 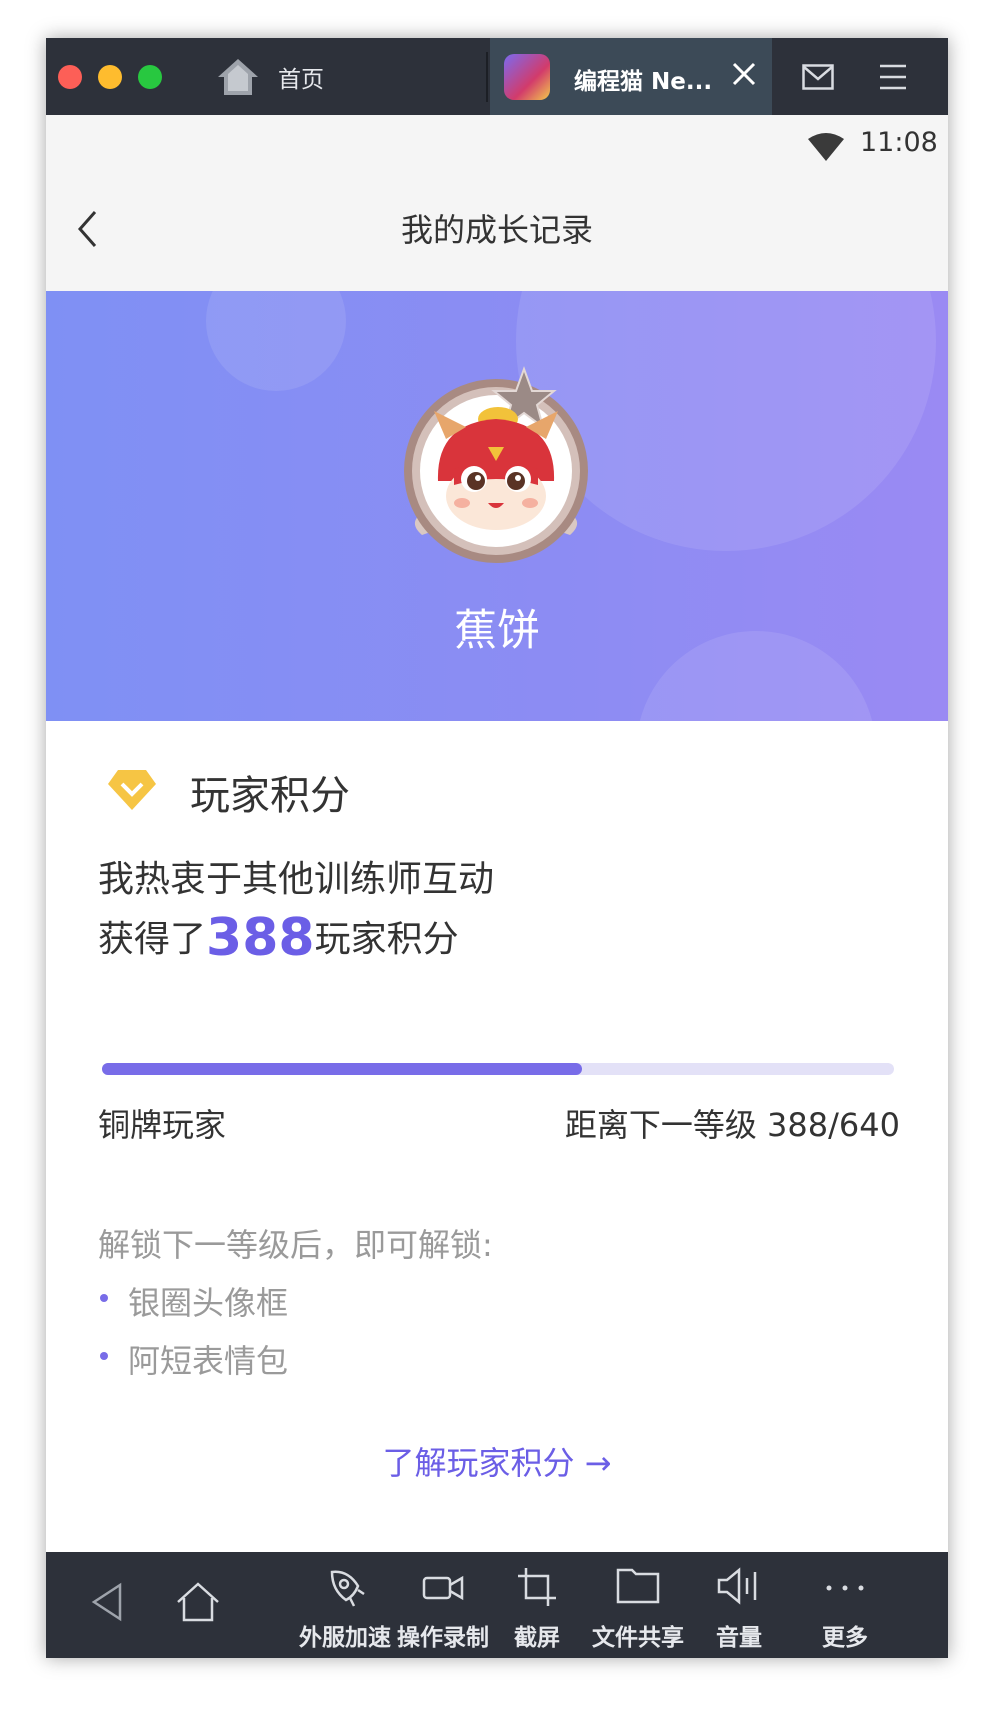 I want to click on nav-home-button, so click(x=198, y=1605).